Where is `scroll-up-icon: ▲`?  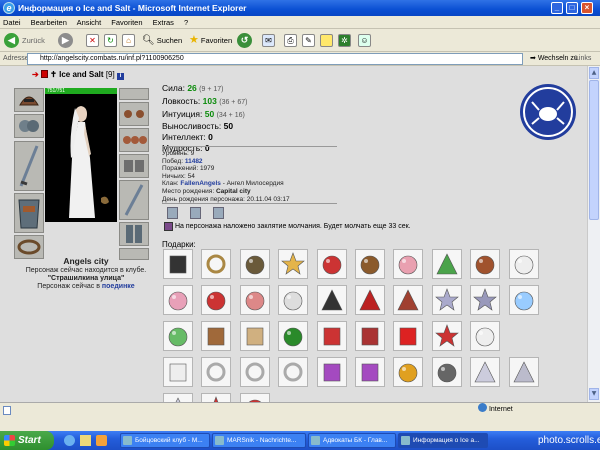
scroll-up-icon: ▲ is located at coordinates (594, 73).